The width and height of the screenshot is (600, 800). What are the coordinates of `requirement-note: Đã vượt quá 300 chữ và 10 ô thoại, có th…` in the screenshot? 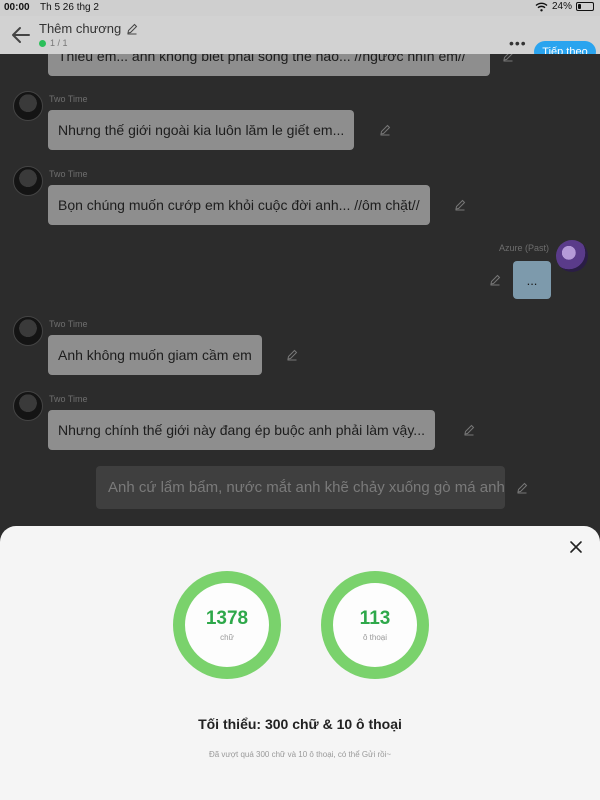 It's located at (300, 754).